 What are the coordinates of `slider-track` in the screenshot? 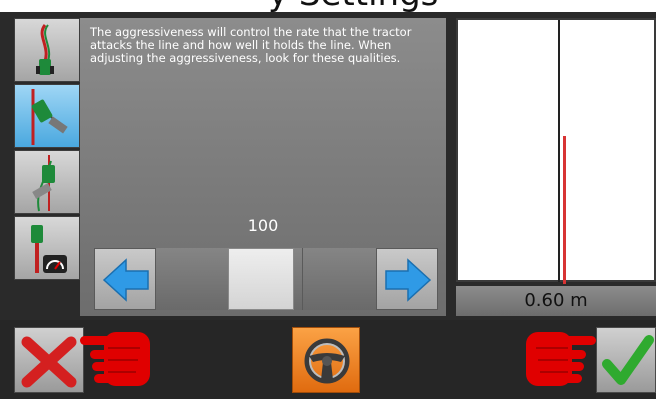 It's located at (266, 279).